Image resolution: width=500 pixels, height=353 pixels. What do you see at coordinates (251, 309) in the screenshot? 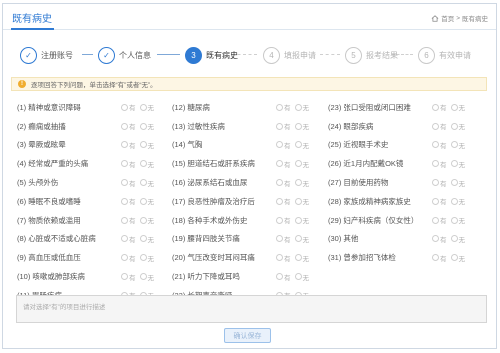
I see `description-textarea: 请对选择“有”的项目进行描述` at bounding box center [251, 309].